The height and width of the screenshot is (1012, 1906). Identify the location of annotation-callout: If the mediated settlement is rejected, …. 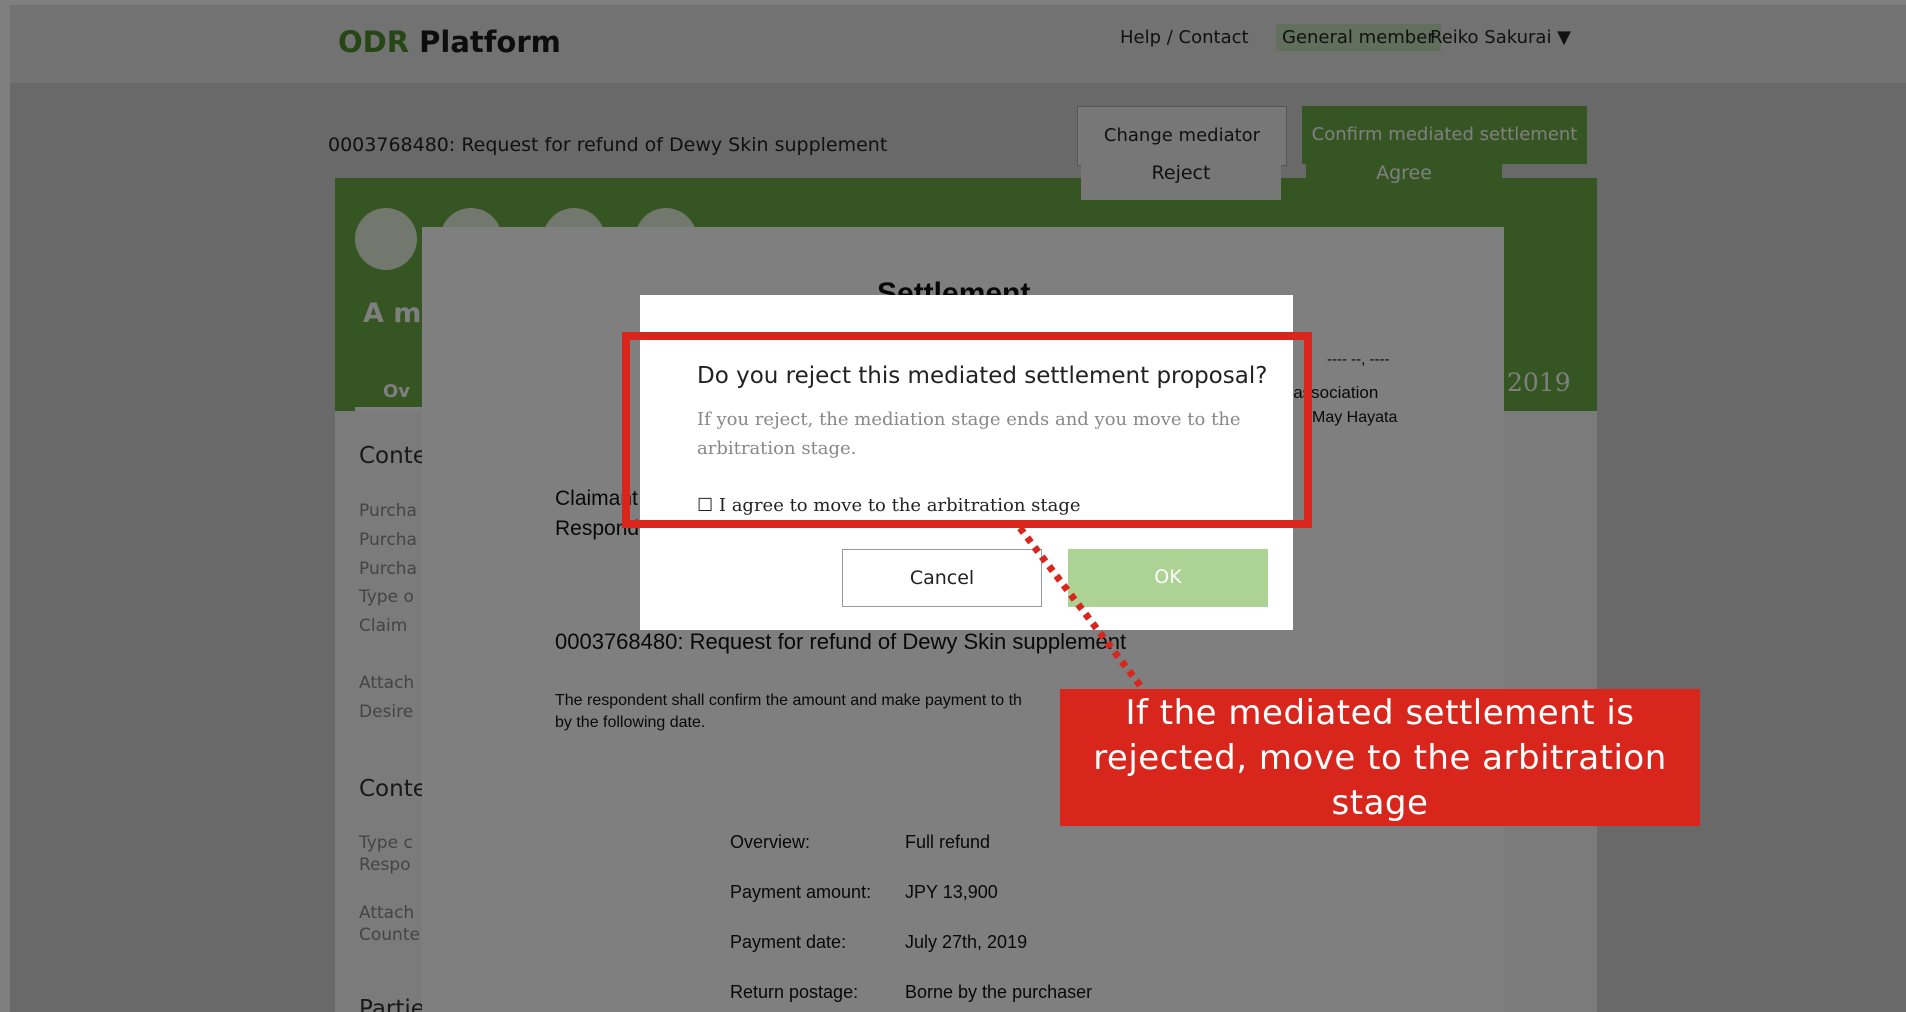
(1380, 757).